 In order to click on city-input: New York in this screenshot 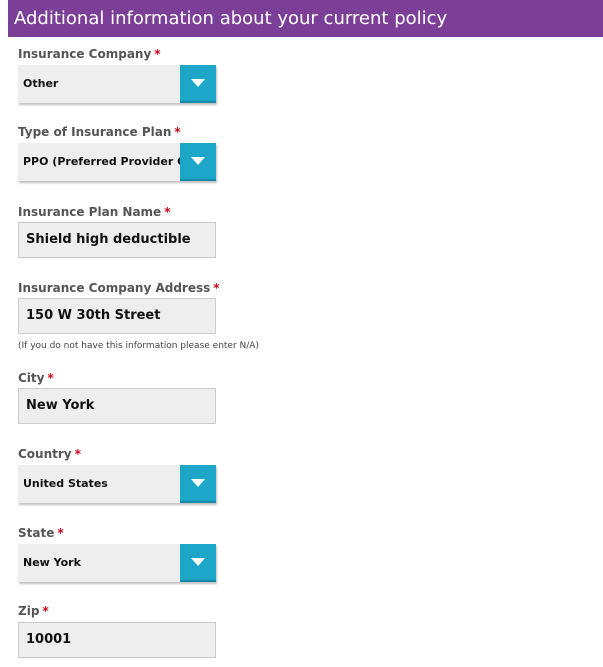, I will do `click(117, 406)`.